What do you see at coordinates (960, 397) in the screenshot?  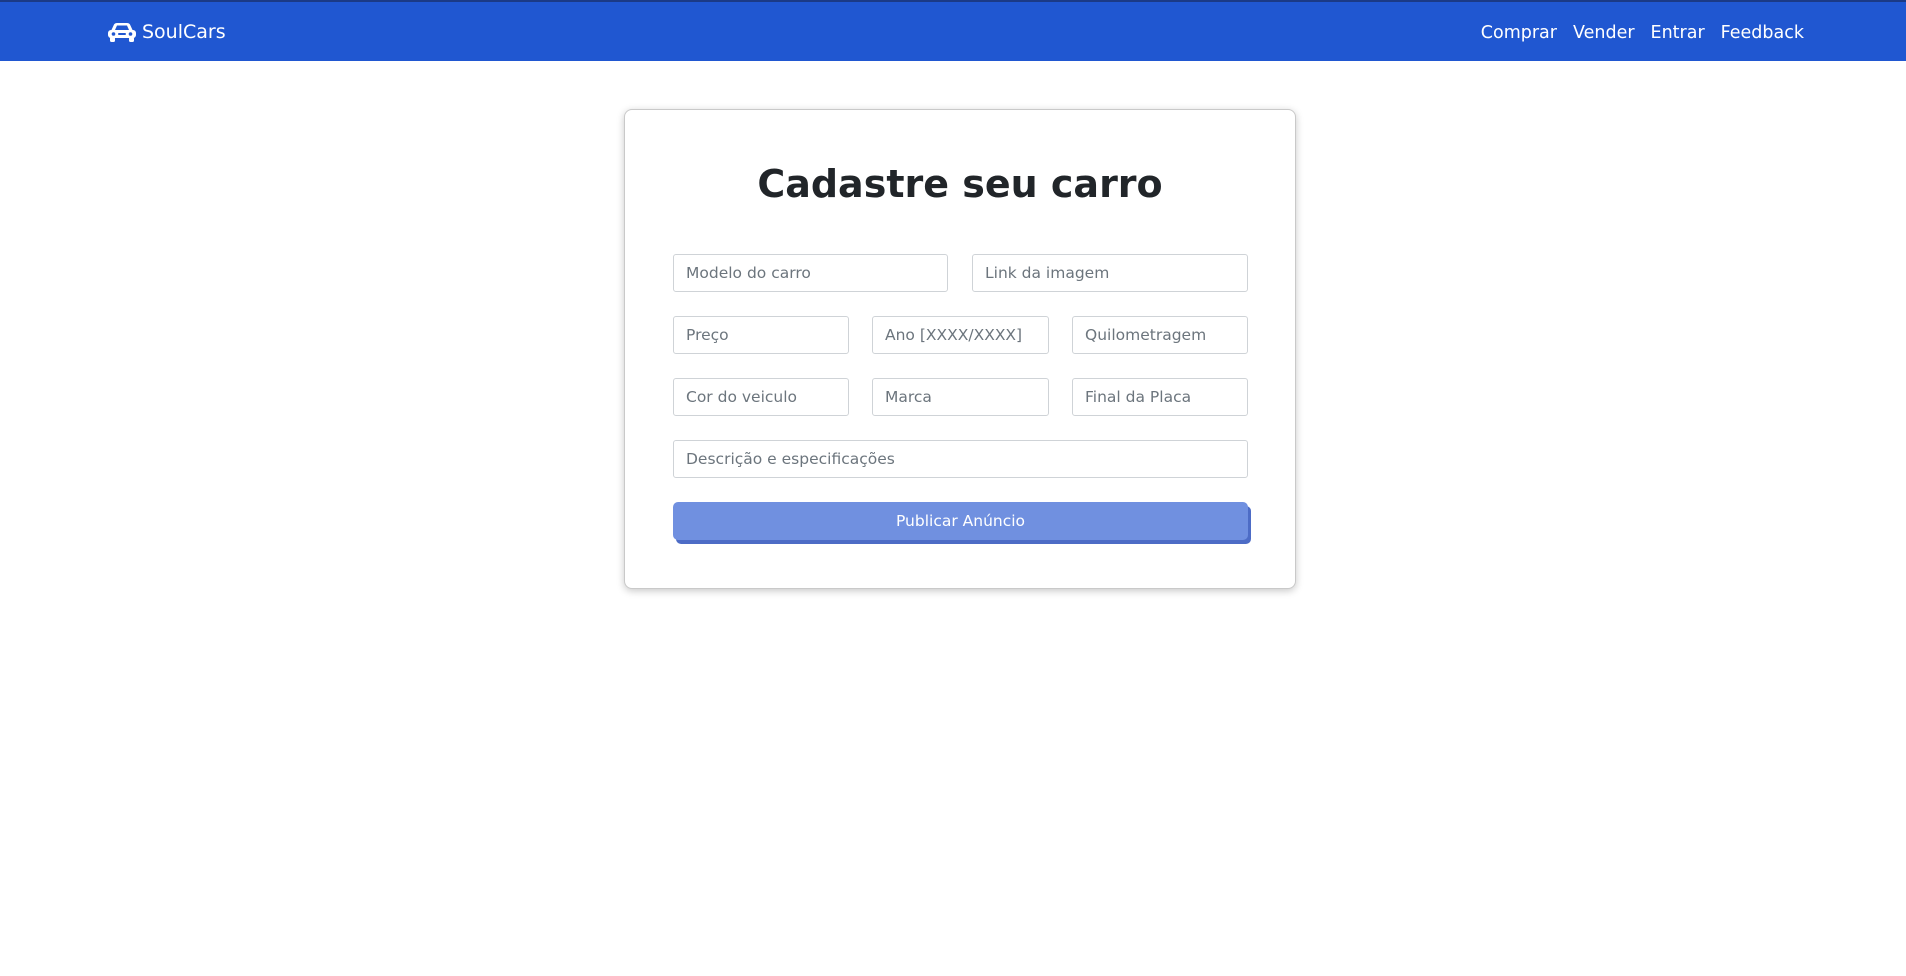 I see `brand-input` at bounding box center [960, 397].